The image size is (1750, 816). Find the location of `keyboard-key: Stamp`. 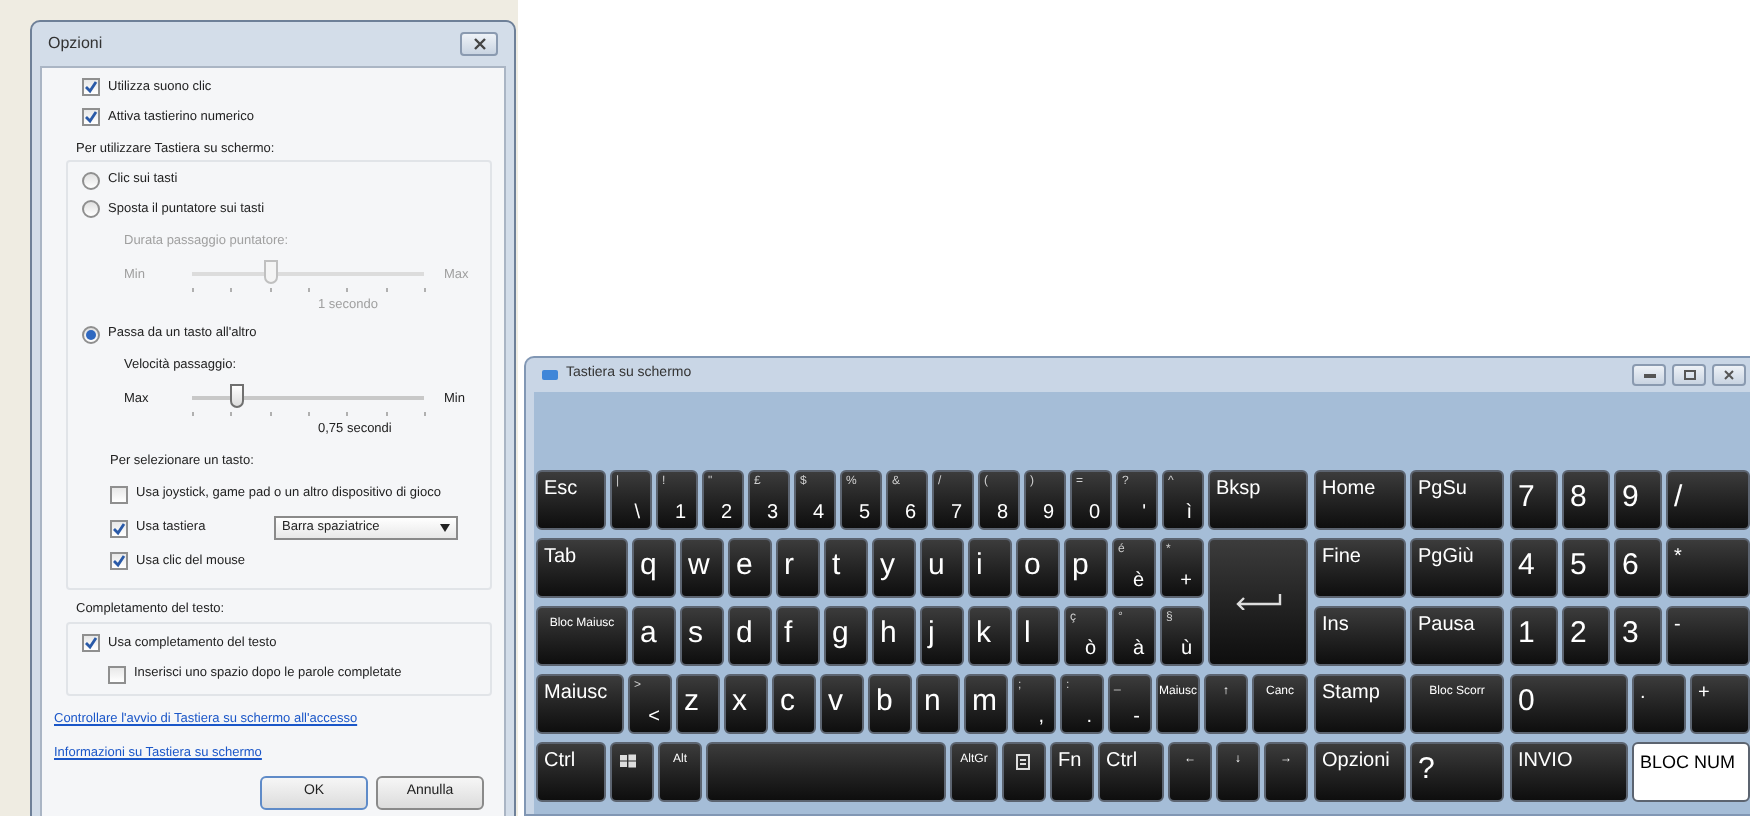

keyboard-key: Stamp is located at coordinates (1360, 704).